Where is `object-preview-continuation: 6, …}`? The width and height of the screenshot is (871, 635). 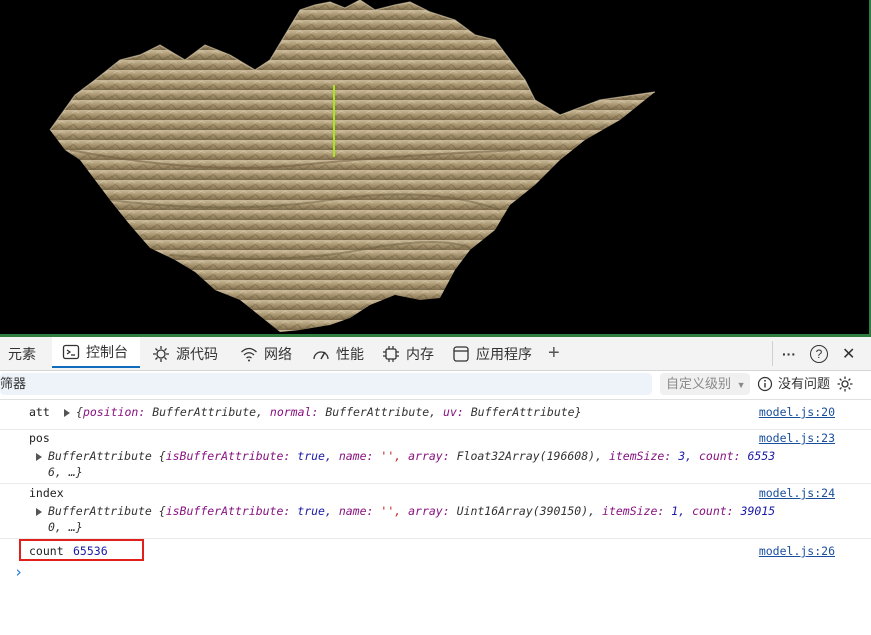
object-preview-continuation: 6, …} is located at coordinates (65, 472).